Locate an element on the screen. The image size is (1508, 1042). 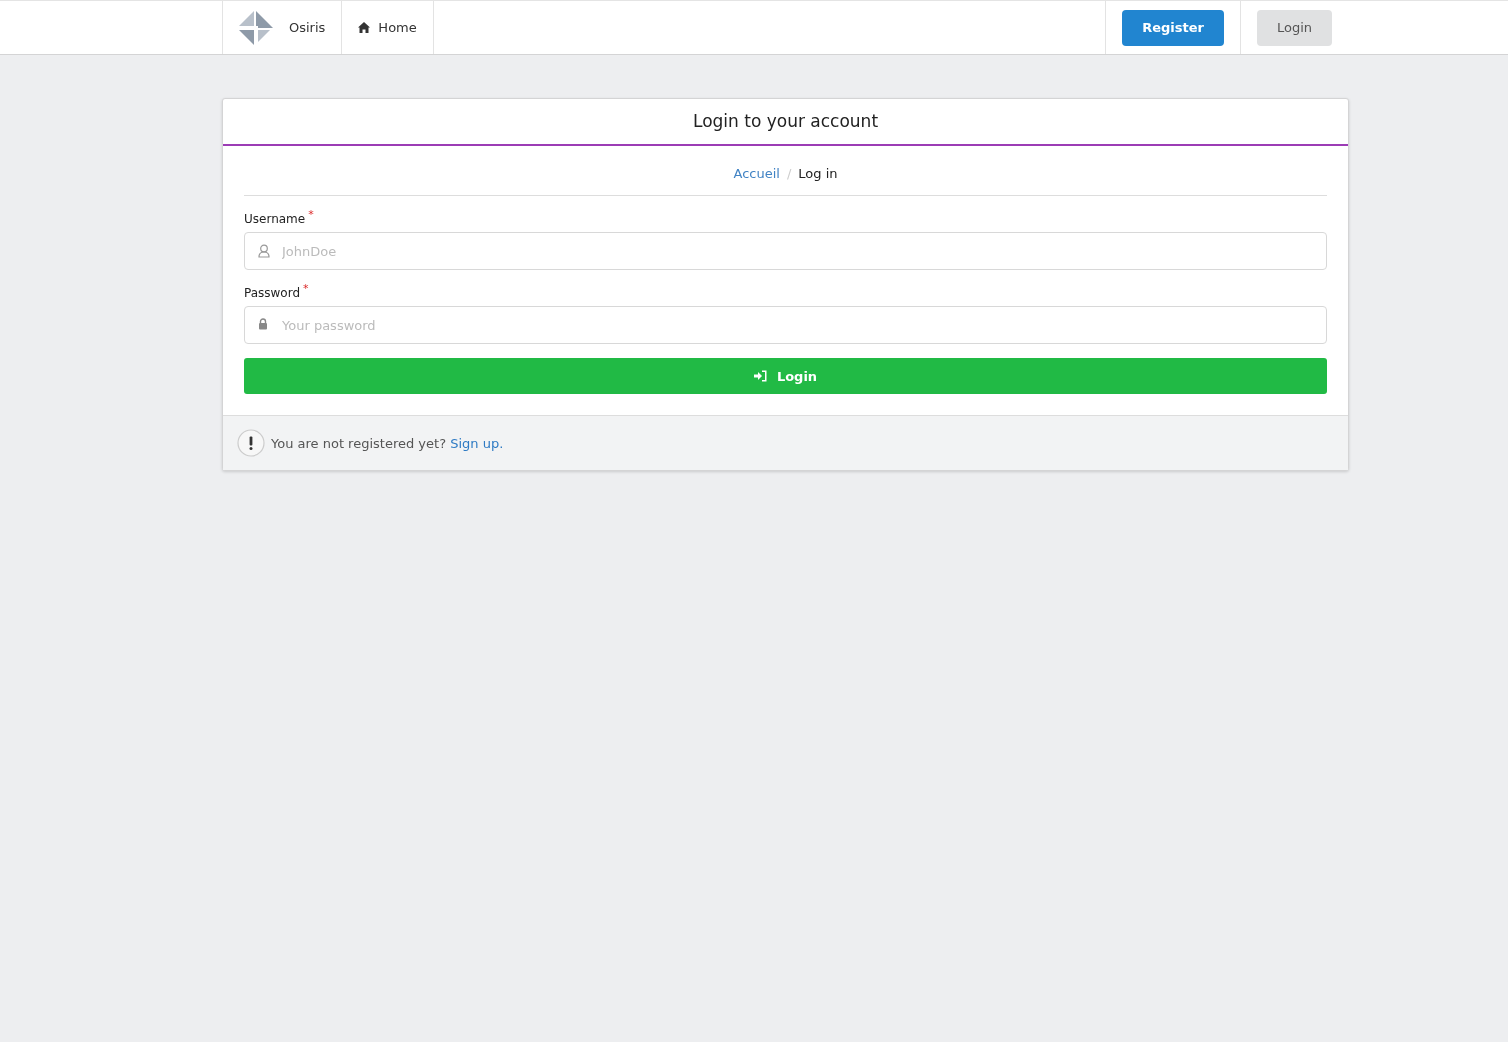
login-submit-button: Login is located at coordinates (785, 376).